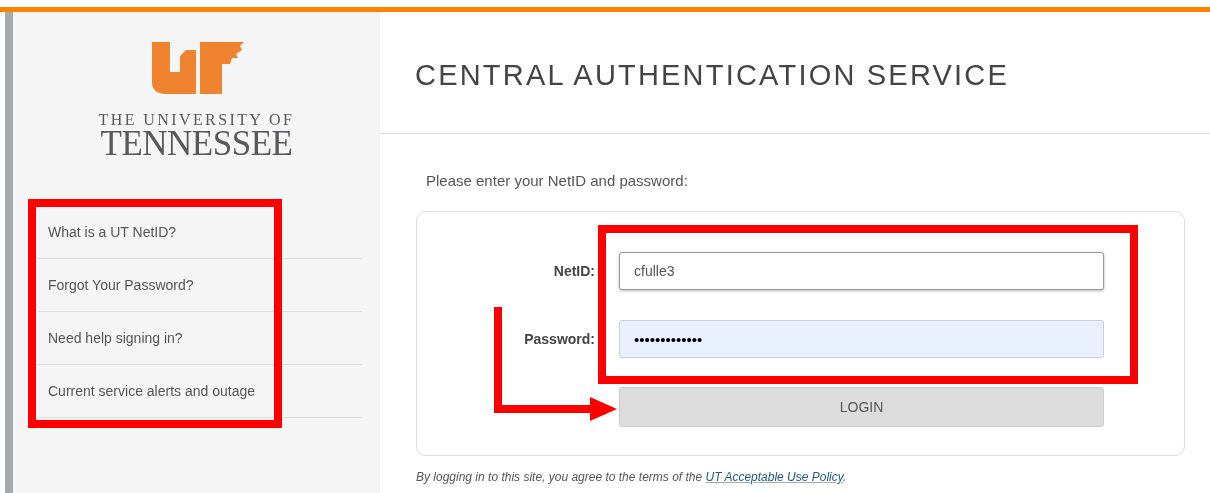 The height and width of the screenshot is (493, 1210). What do you see at coordinates (712, 75) in the screenshot?
I see `page-title: CENTRAL AUTHENTICATION SERVICE` at bounding box center [712, 75].